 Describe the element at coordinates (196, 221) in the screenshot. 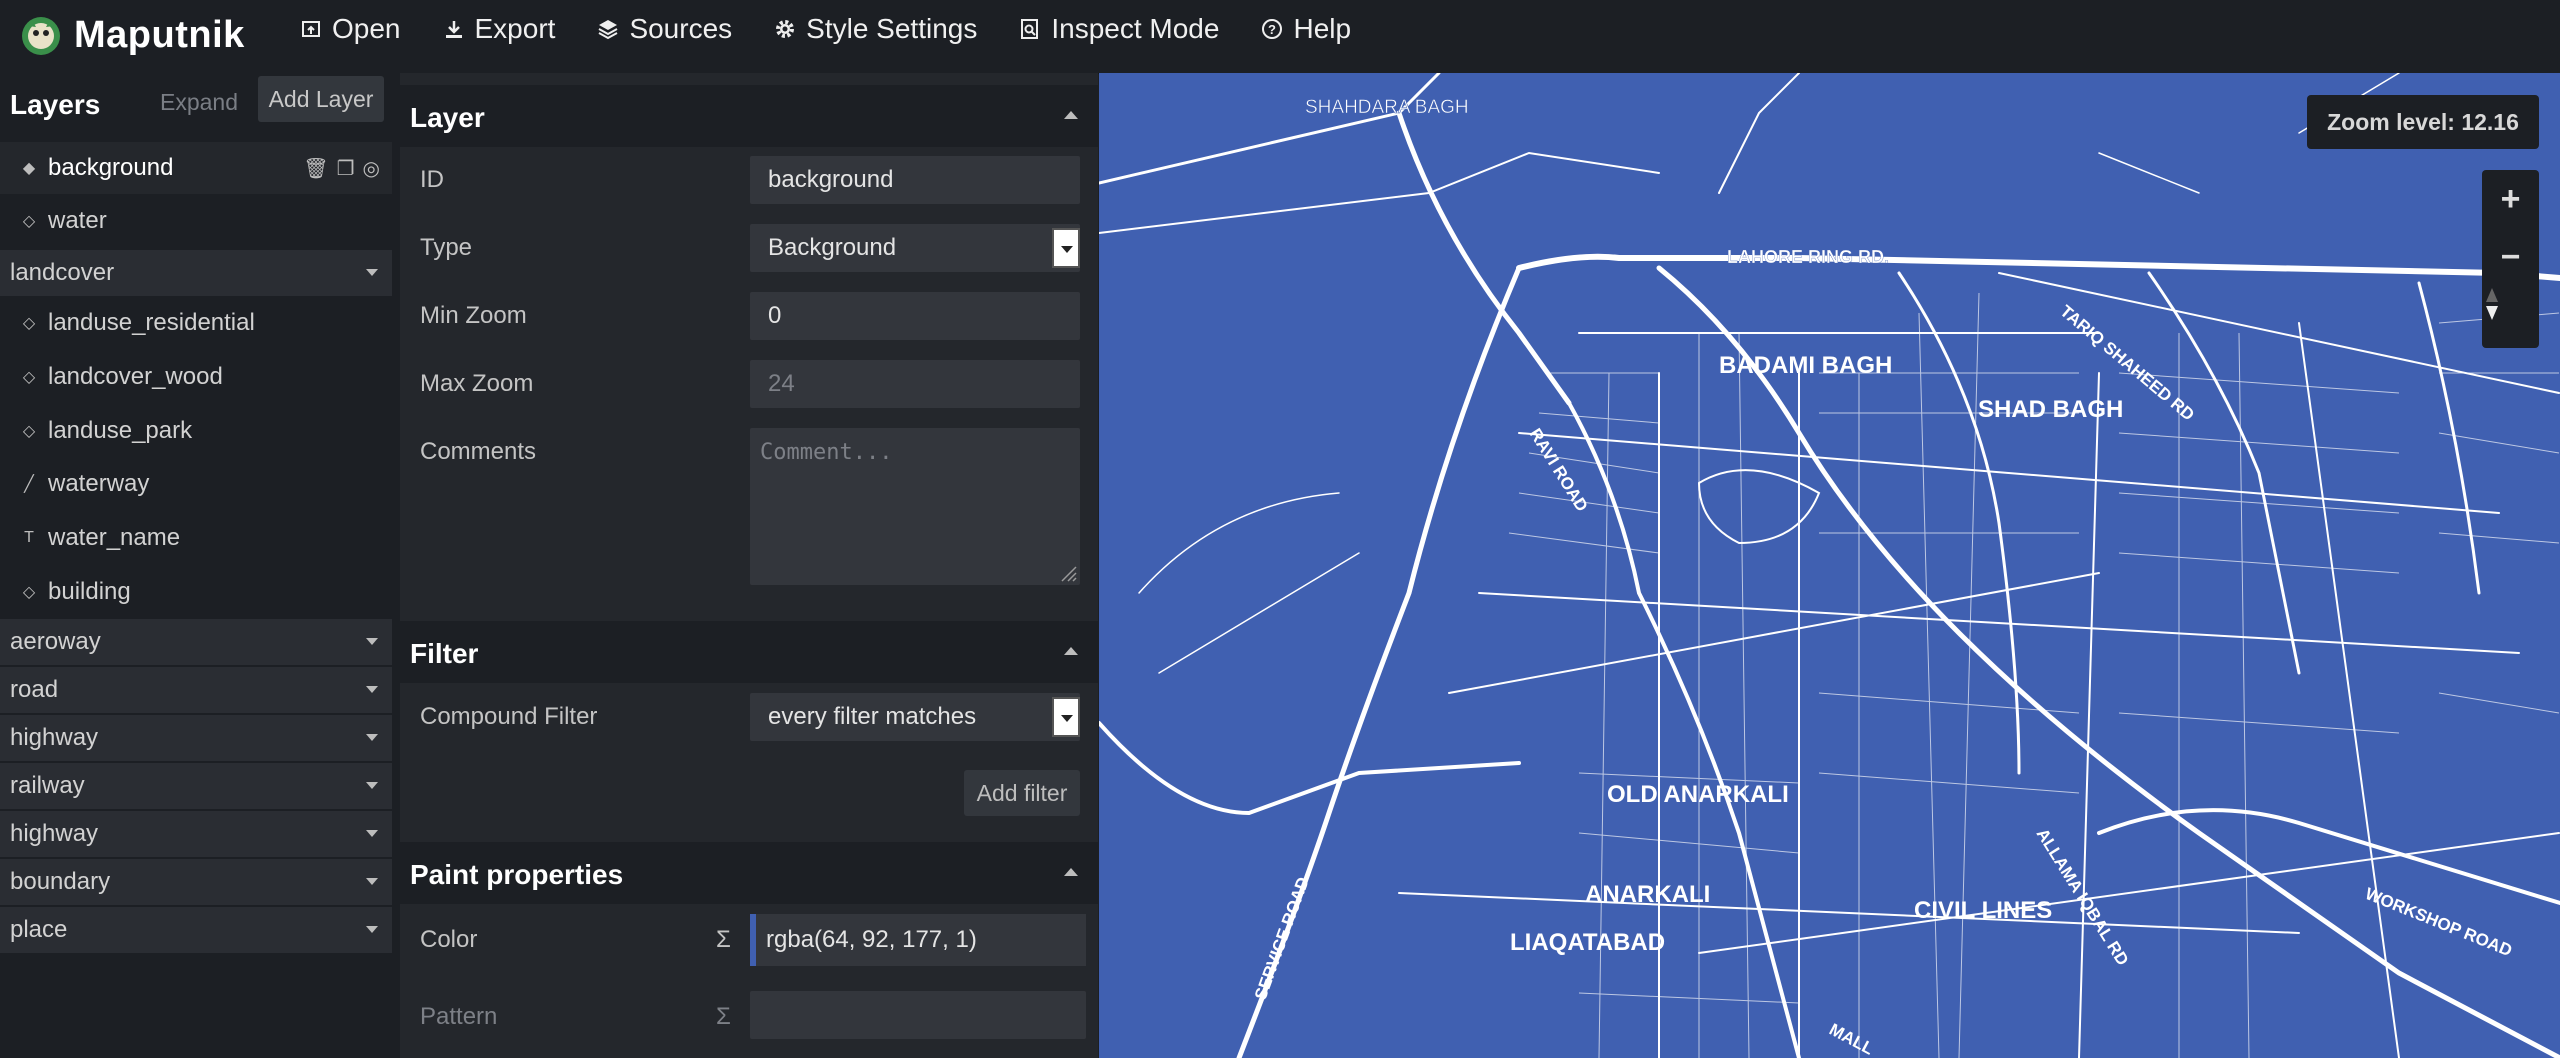

I see `layer-item-water: ◇ water` at that location.